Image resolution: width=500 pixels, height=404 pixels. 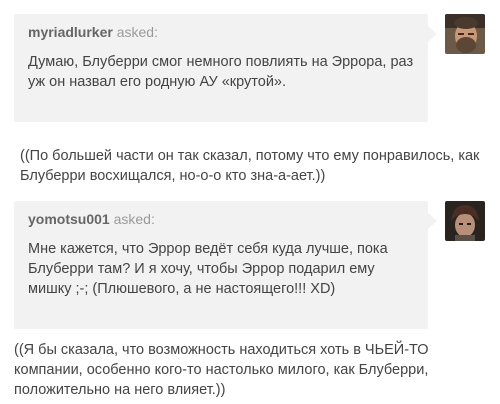 What do you see at coordinates (221, 219) in the screenshot?
I see `asker-line: yomotsu001 asked:` at bounding box center [221, 219].